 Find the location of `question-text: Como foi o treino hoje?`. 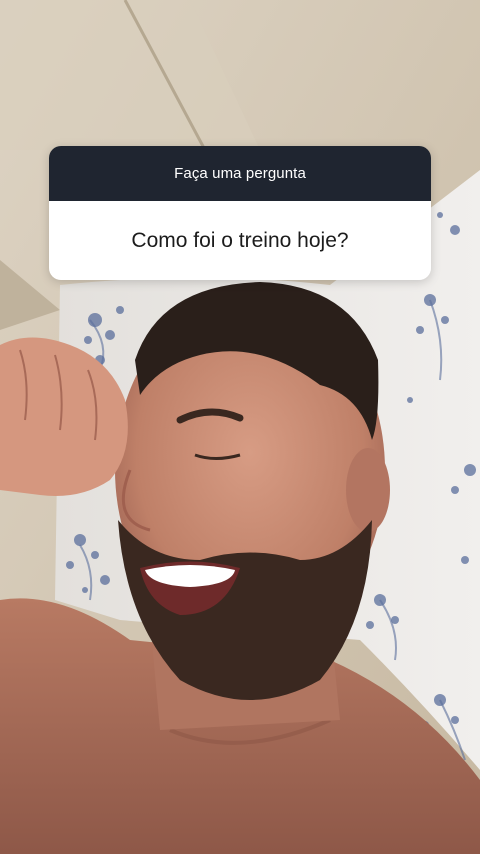

question-text: Como foi o treino hoje? is located at coordinates (240, 240).